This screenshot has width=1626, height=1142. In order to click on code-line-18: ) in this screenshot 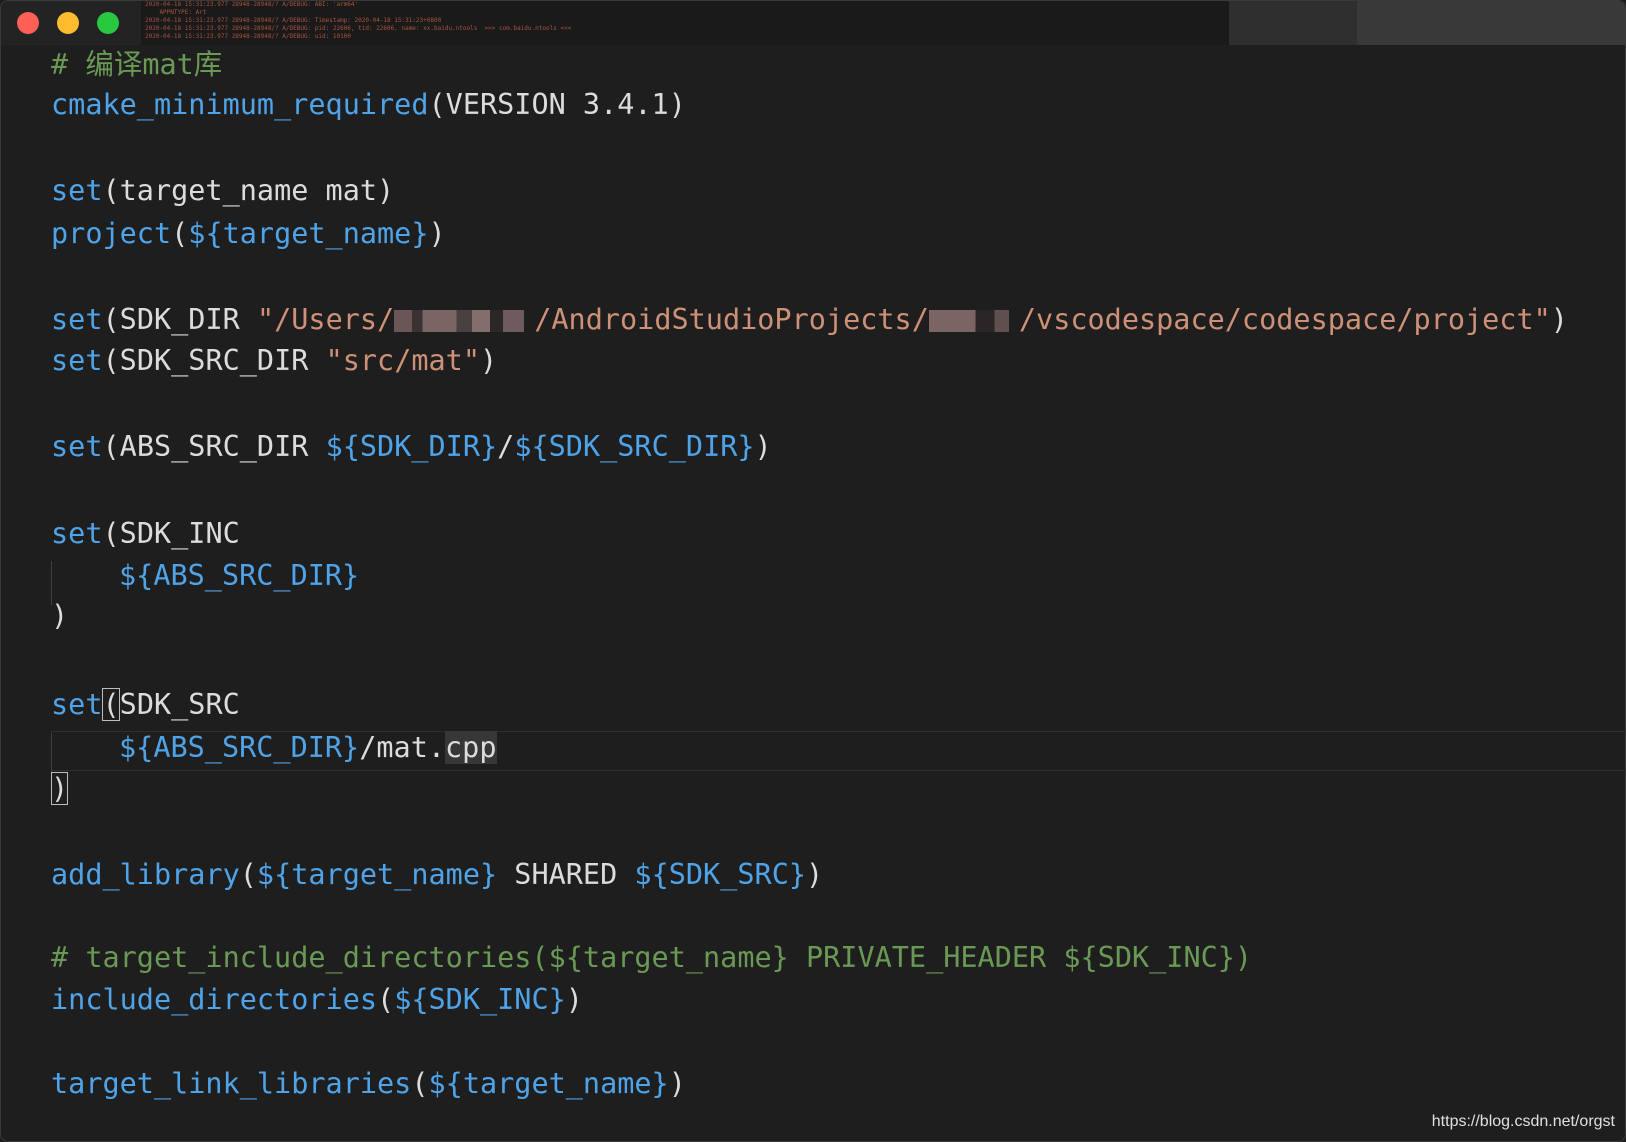, I will do `click(60, 789)`.